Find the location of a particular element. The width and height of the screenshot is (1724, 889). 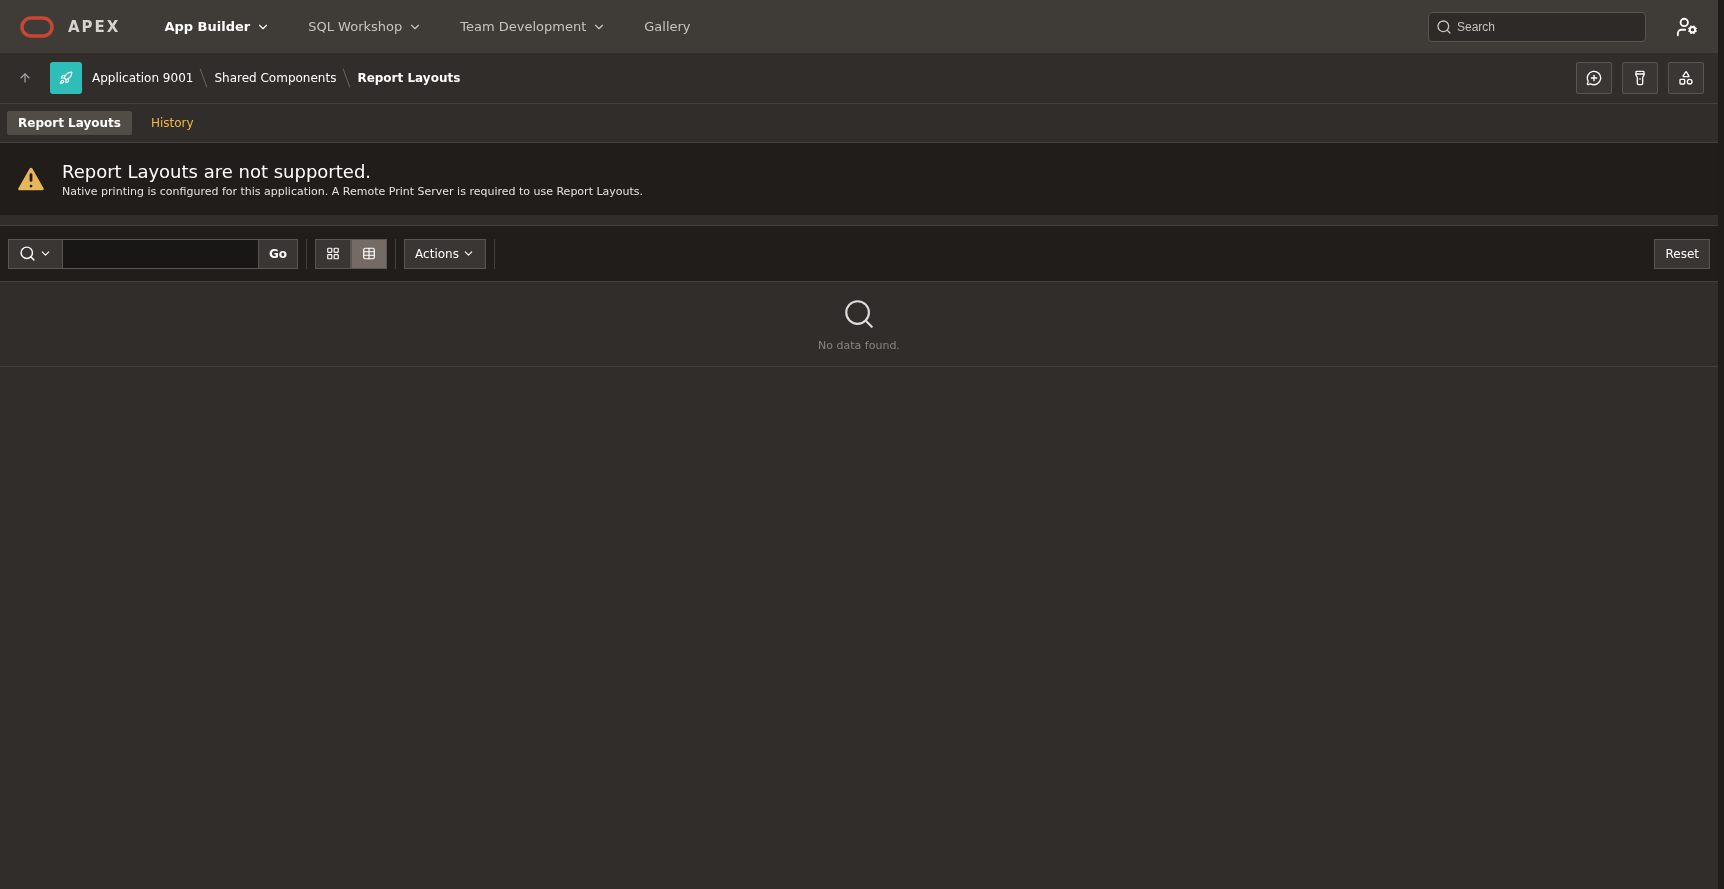

go-button: Go is located at coordinates (278, 253).